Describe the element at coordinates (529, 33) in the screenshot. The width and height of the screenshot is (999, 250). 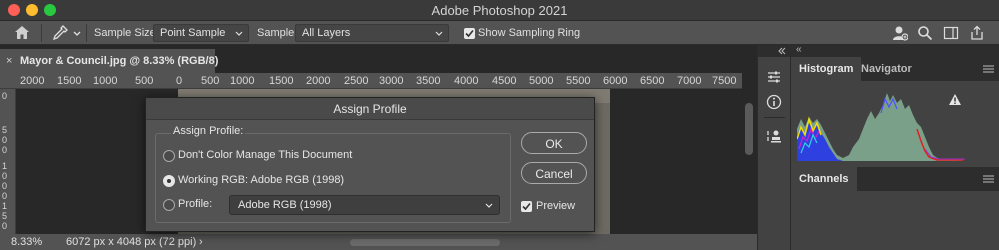
I see `show-sampling-ring-label: Show Sampling Ring` at that location.